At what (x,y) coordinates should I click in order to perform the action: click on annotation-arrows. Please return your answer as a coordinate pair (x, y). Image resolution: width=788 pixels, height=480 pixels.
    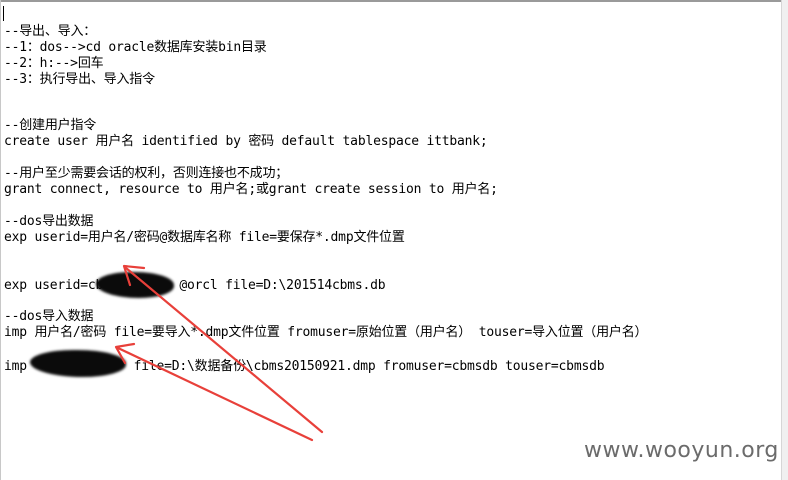
    Looking at the image, I should click on (219, 353).